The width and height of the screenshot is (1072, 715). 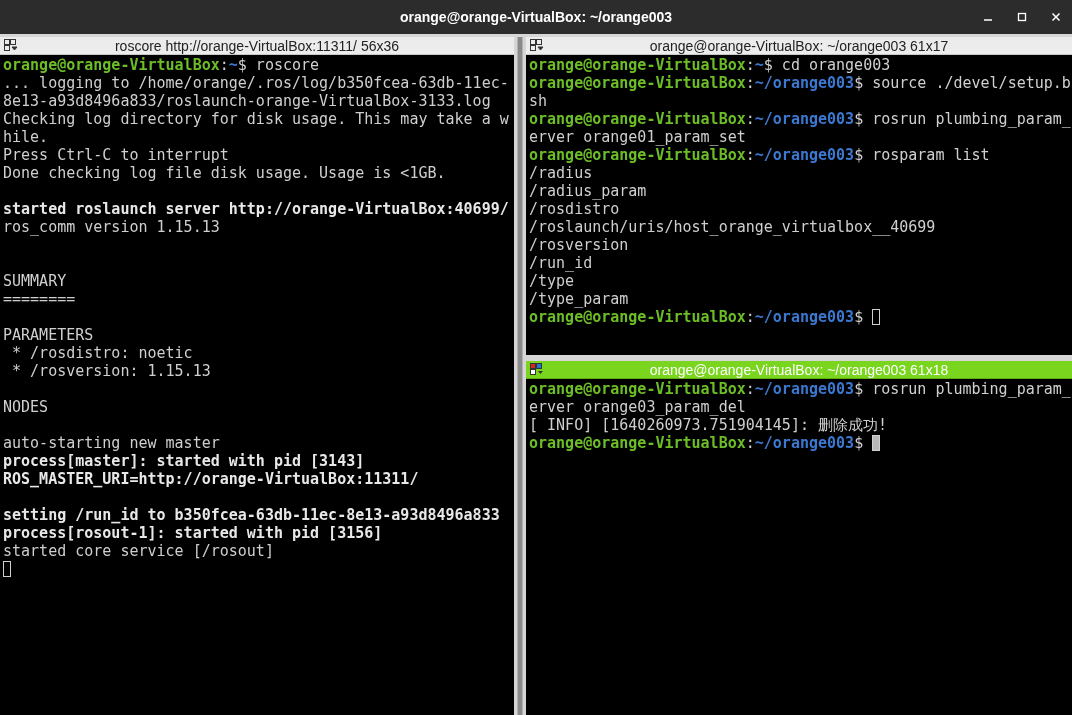 I want to click on output-line: auto-starting new master, so click(x=111, y=443).